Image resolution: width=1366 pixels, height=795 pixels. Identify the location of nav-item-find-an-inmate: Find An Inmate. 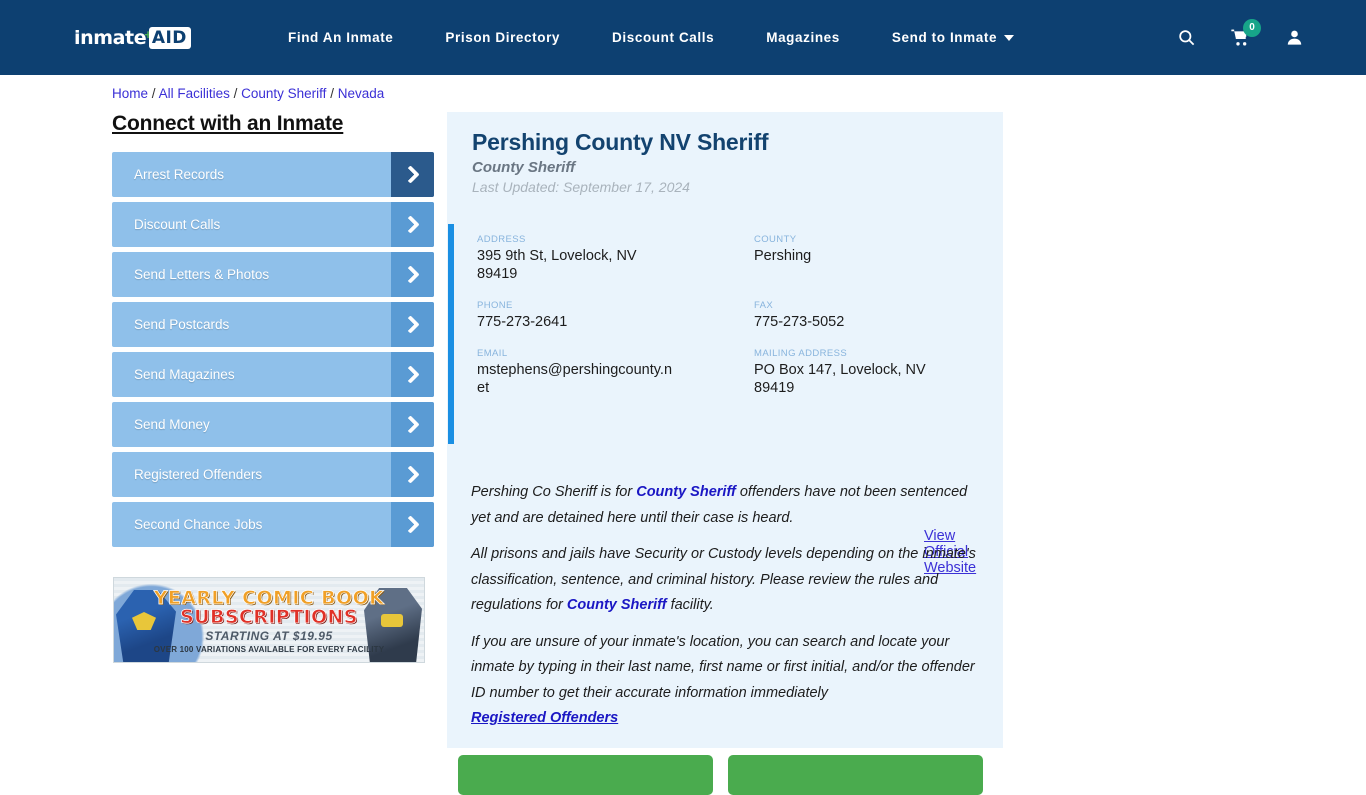
(340, 37).